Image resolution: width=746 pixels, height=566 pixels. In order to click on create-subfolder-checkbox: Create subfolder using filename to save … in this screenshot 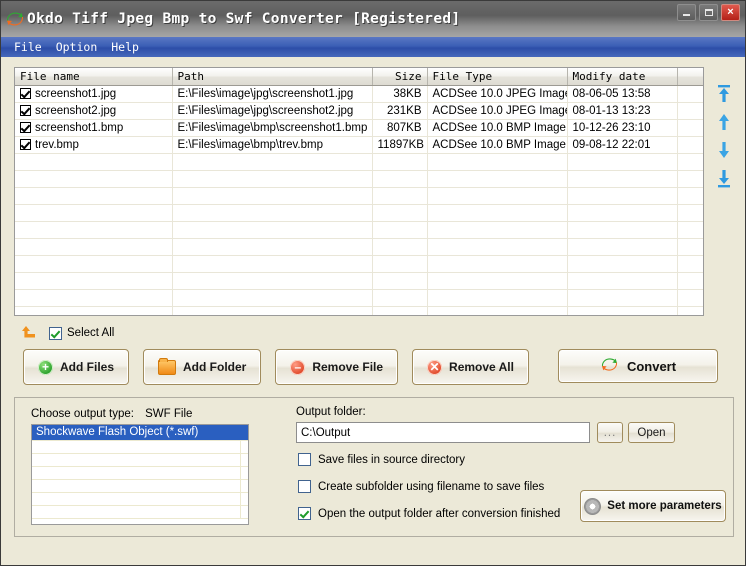, I will do `click(421, 486)`.